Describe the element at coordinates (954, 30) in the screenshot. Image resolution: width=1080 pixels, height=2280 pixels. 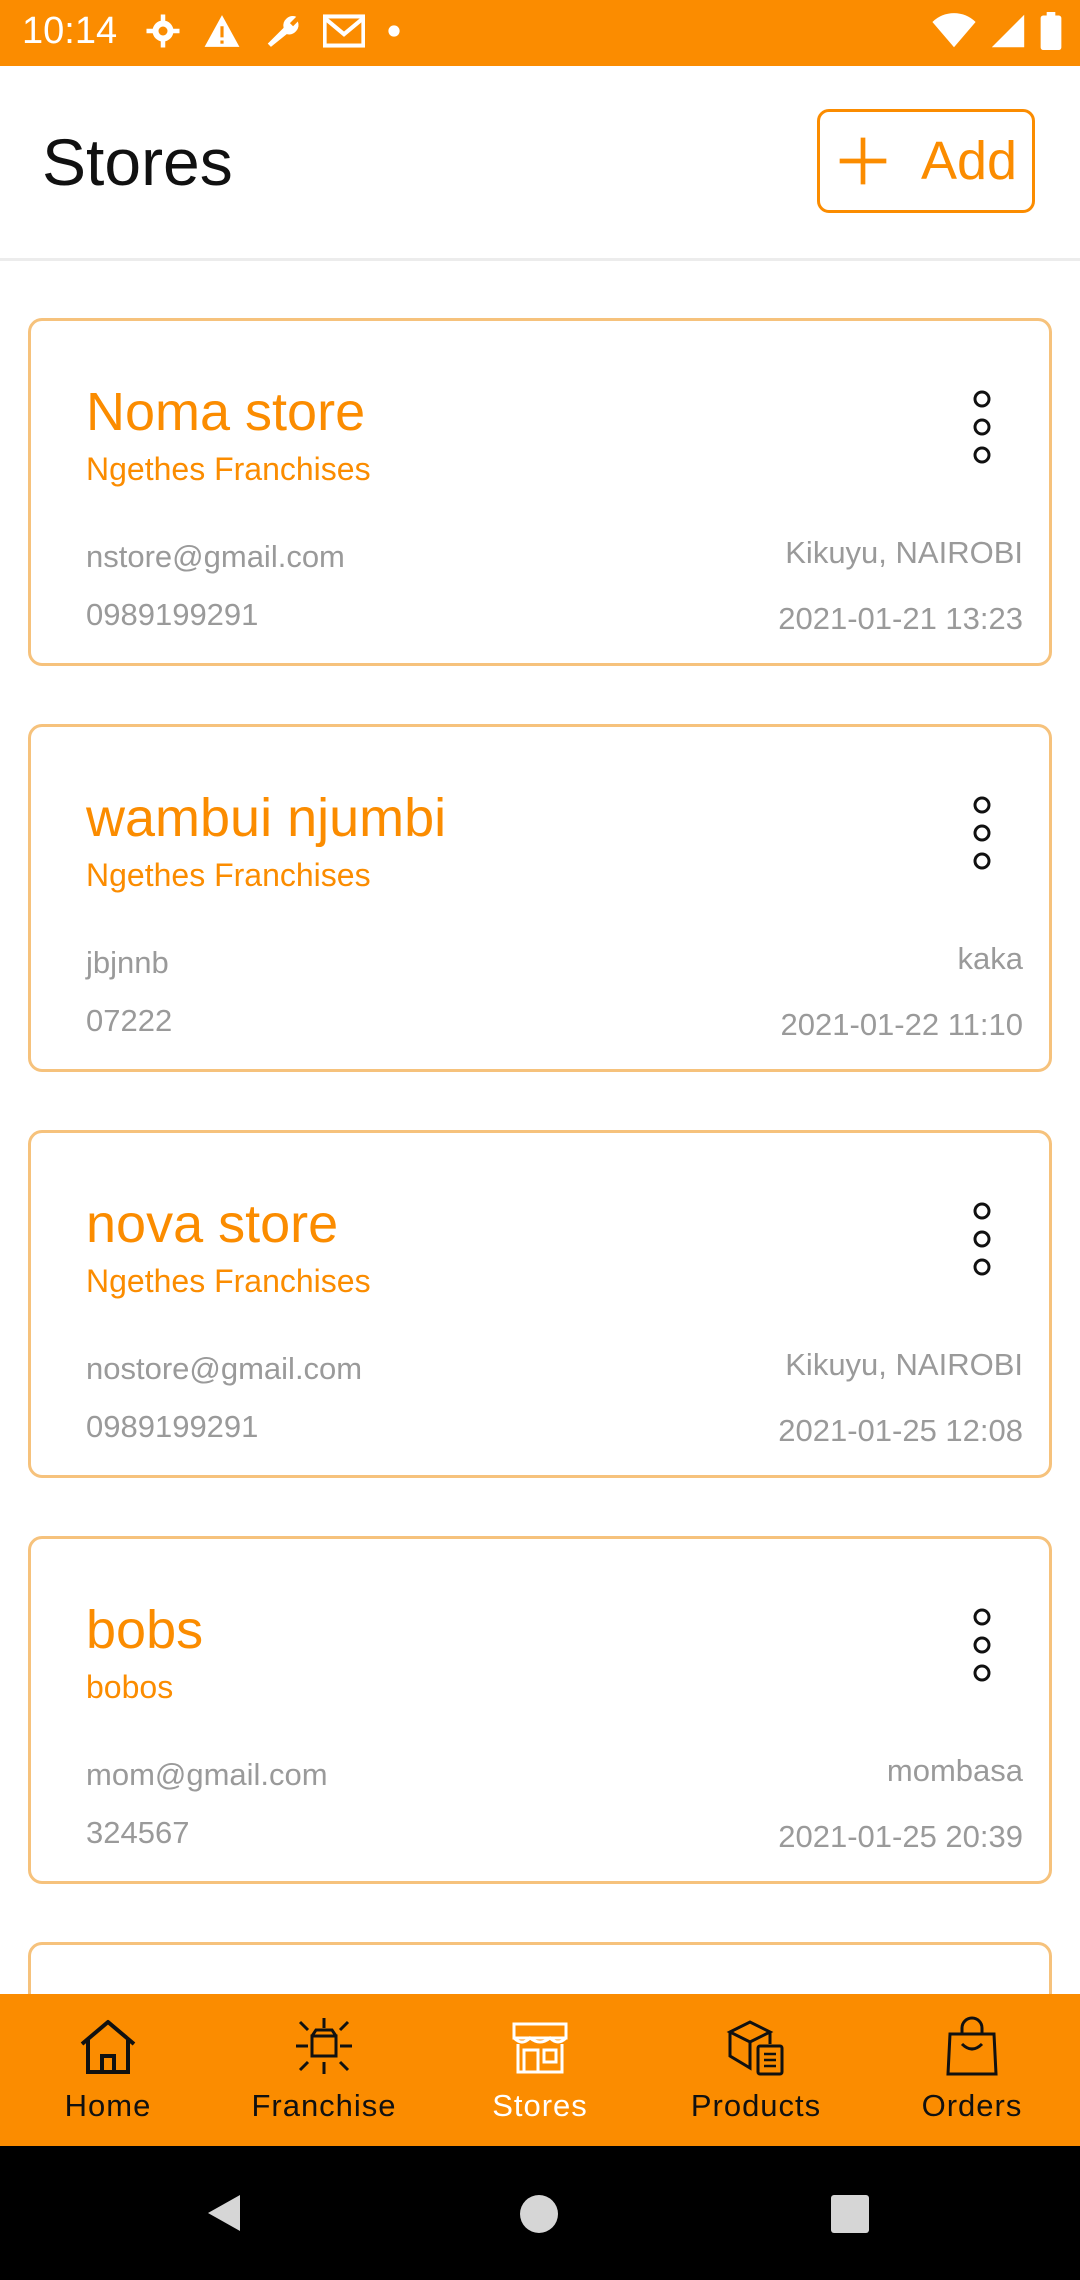
I see `wifi-icon` at that location.